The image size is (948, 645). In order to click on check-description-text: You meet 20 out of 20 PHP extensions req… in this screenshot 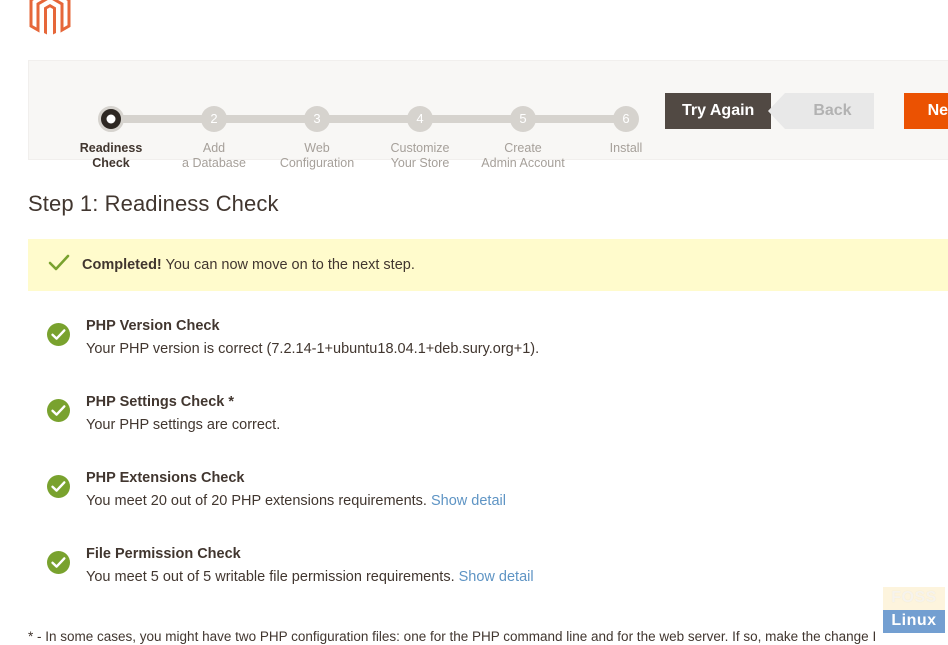, I will do `click(258, 501)`.